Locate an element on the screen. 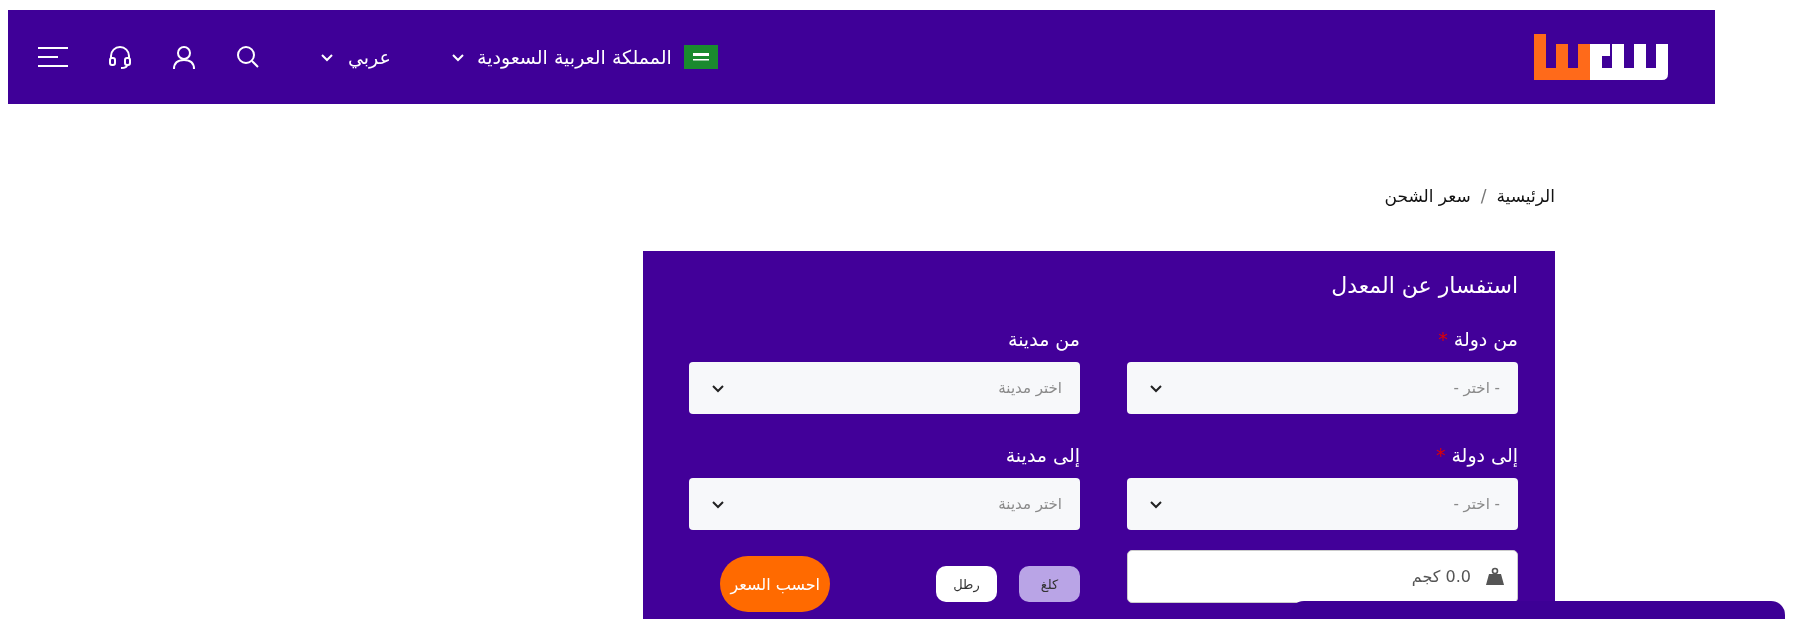 Image resolution: width=1809 pixels, height=619 pixels. weight-icon is located at coordinates (1495, 576).